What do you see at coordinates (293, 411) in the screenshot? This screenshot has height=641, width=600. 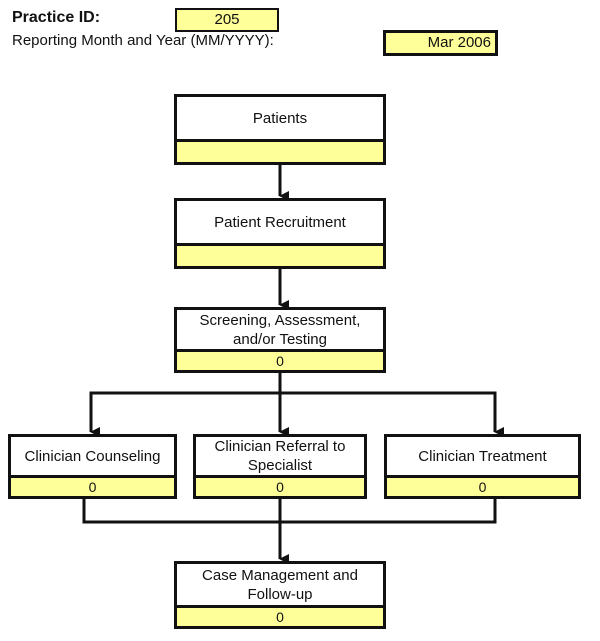 I see `connector-split-horizontal` at bounding box center [293, 411].